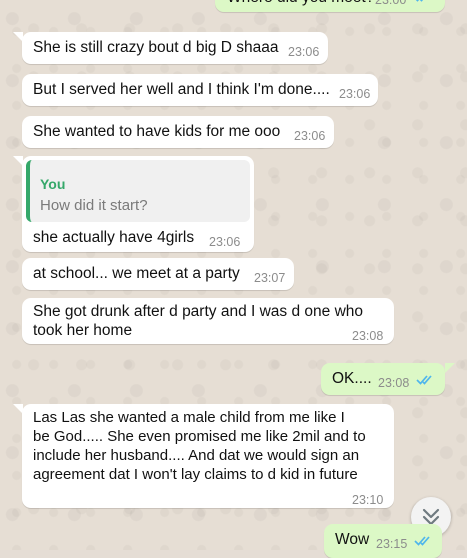  What do you see at coordinates (136, 273) in the screenshot?
I see `message-text: at school... we meet at a party` at bounding box center [136, 273].